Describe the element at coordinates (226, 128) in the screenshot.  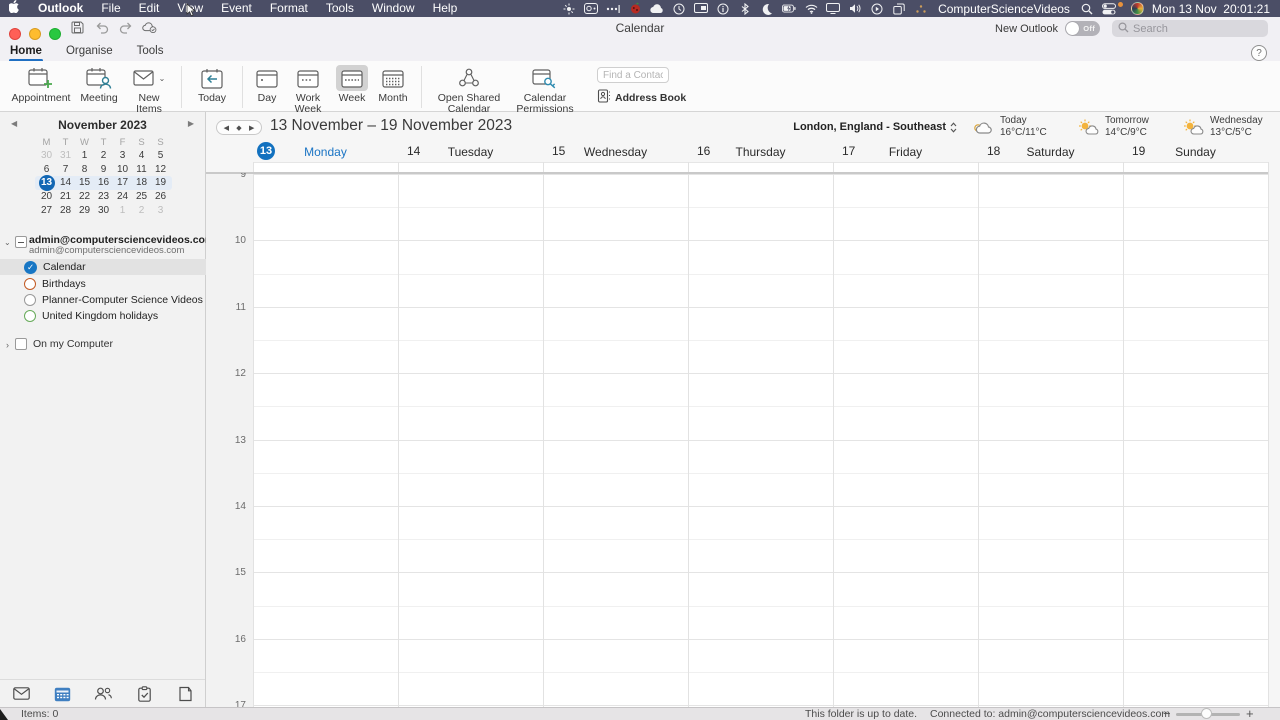
I see `prev-week-icon: ◀` at that location.